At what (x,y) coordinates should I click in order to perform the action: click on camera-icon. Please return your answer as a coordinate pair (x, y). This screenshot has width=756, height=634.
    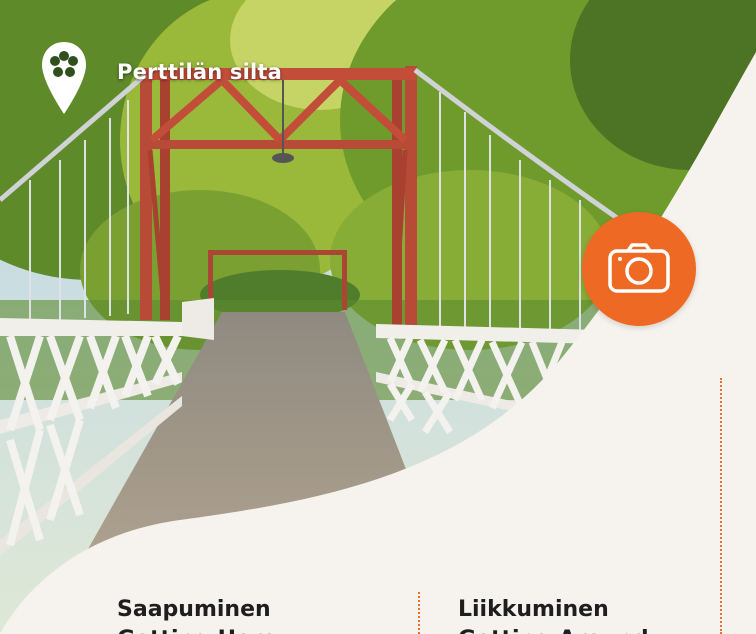
    Looking at the image, I should click on (639, 268).